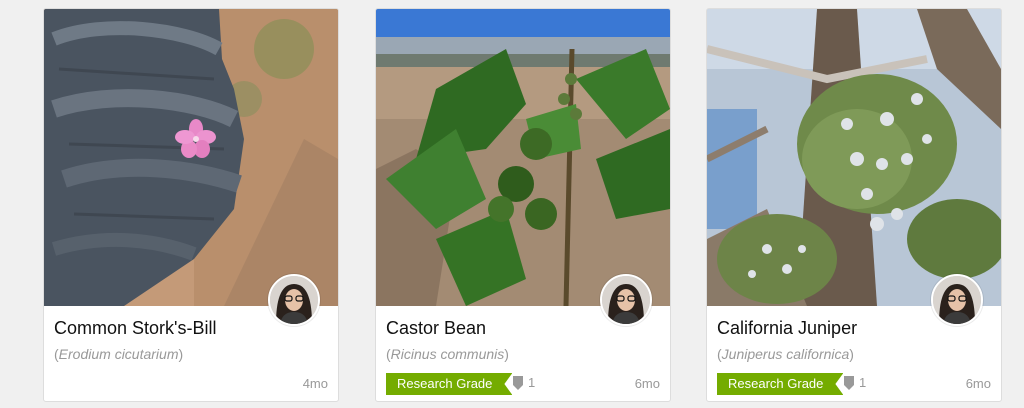 This screenshot has width=1024, height=408. What do you see at coordinates (315, 383) in the screenshot?
I see `observation-age: 4mo` at bounding box center [315, 383].